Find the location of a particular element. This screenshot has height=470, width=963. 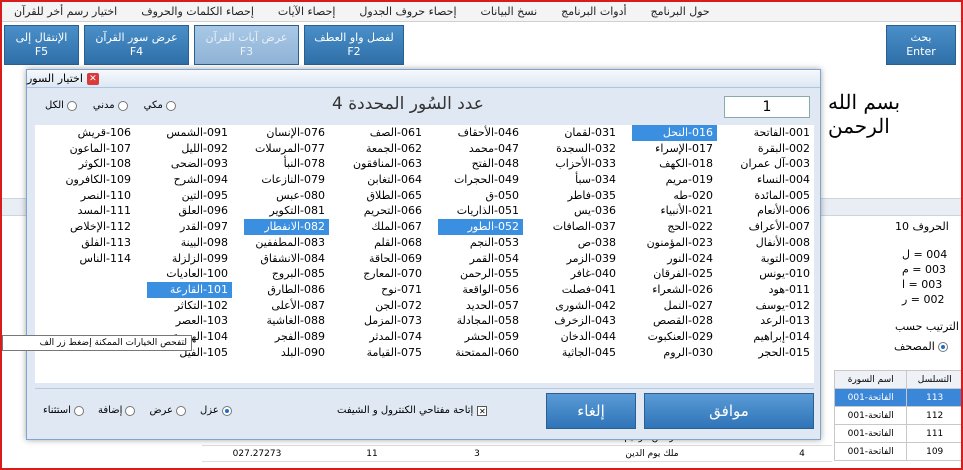

cancel-button: إلغاء is located at coordinates (591, 411).